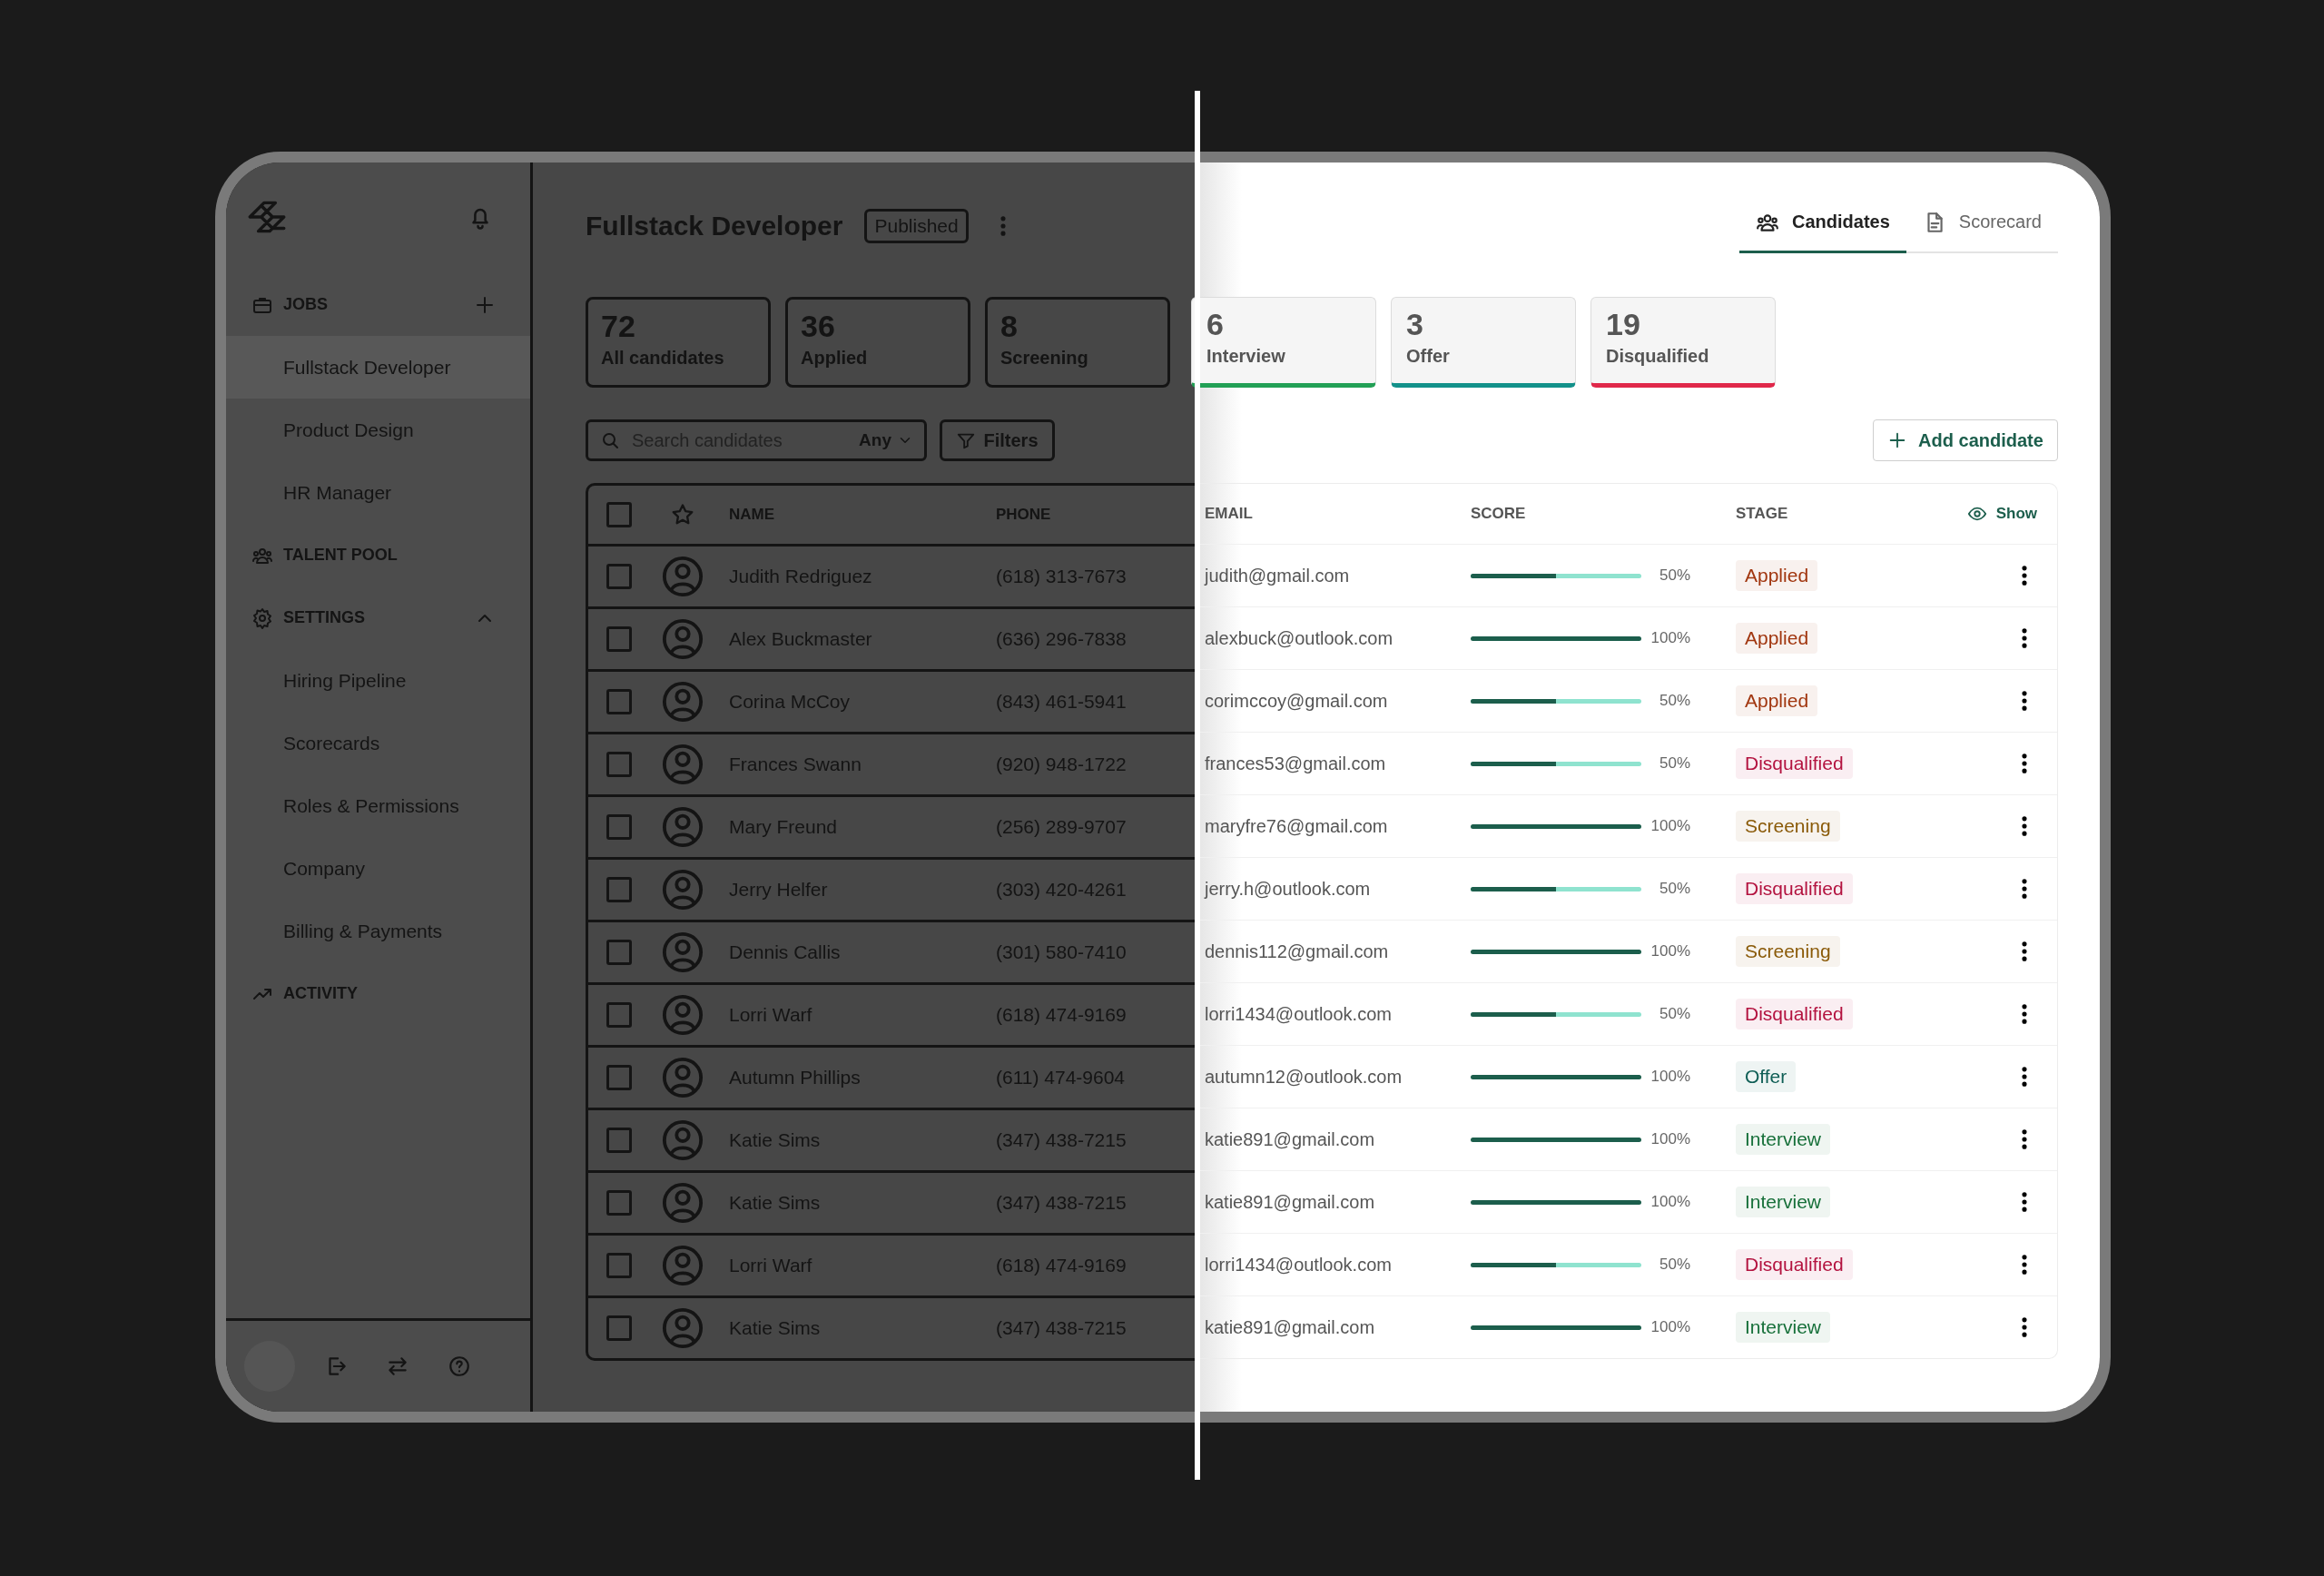 This screenshot has height=1576, width=2324. I want to click on email-cell-text: frances53@gmail.com, so click(1295, 763).